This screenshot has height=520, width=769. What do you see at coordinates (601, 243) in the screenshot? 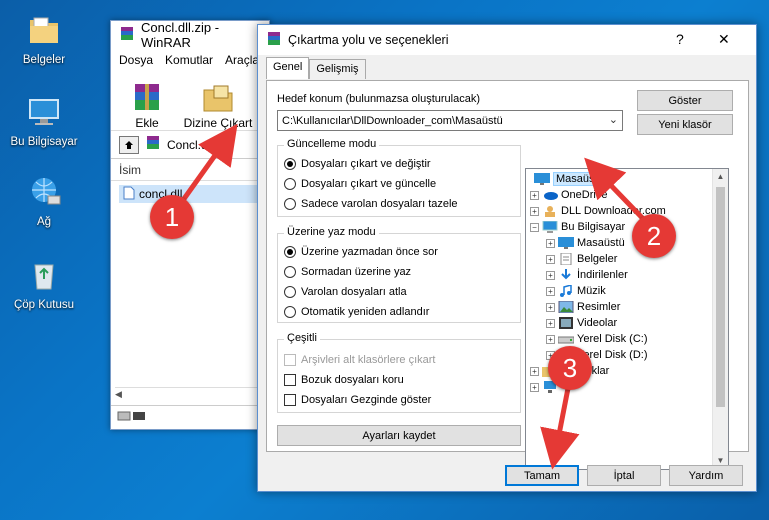
I see `tree-node-label: Masaüstü` at bounding box center [601, 243].